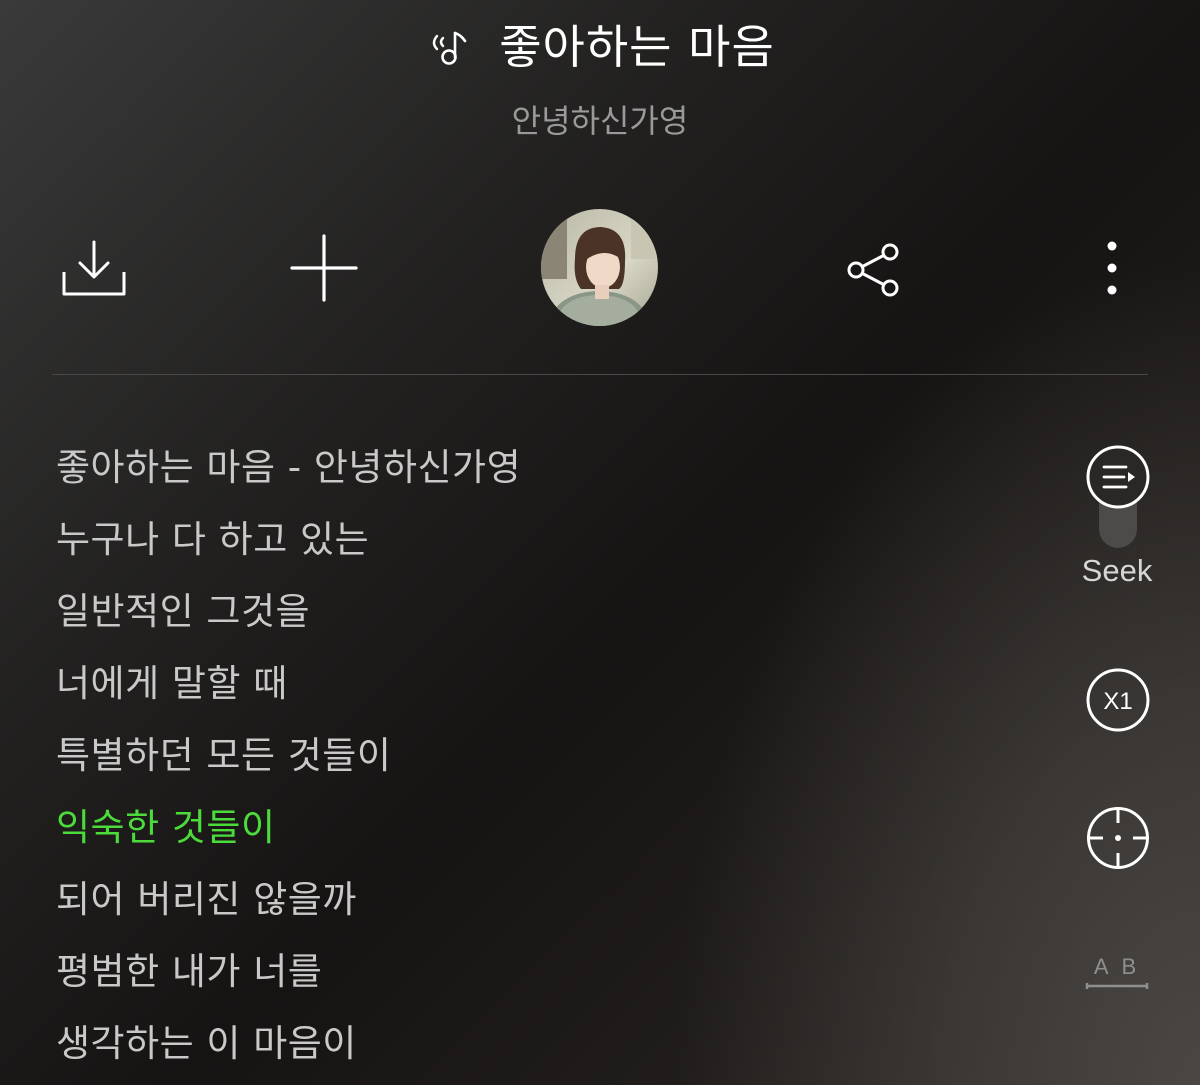 Image resolution: width=1200 pixels, height=1085 pixels. I want to click on locate-current-button, so click(1118, 838).